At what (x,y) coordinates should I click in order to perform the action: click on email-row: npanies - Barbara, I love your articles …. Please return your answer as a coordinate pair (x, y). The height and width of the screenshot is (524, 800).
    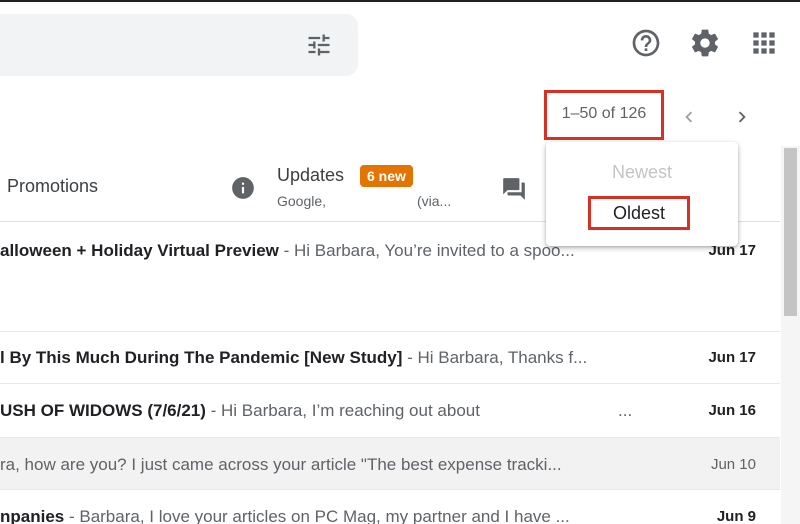
    Looking at the image, I should click on (390, 507).